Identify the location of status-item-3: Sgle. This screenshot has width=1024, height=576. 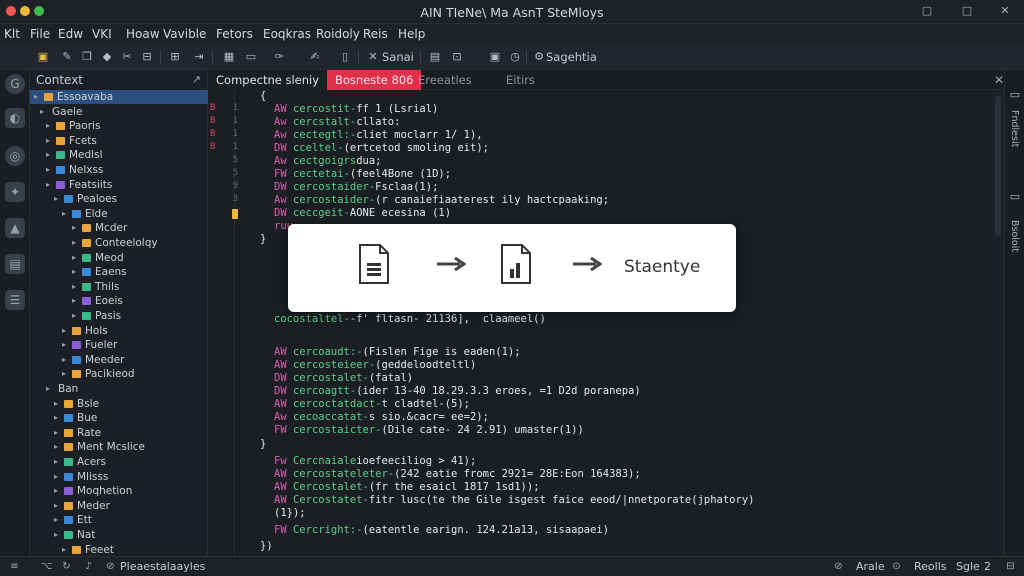
(968, 566).